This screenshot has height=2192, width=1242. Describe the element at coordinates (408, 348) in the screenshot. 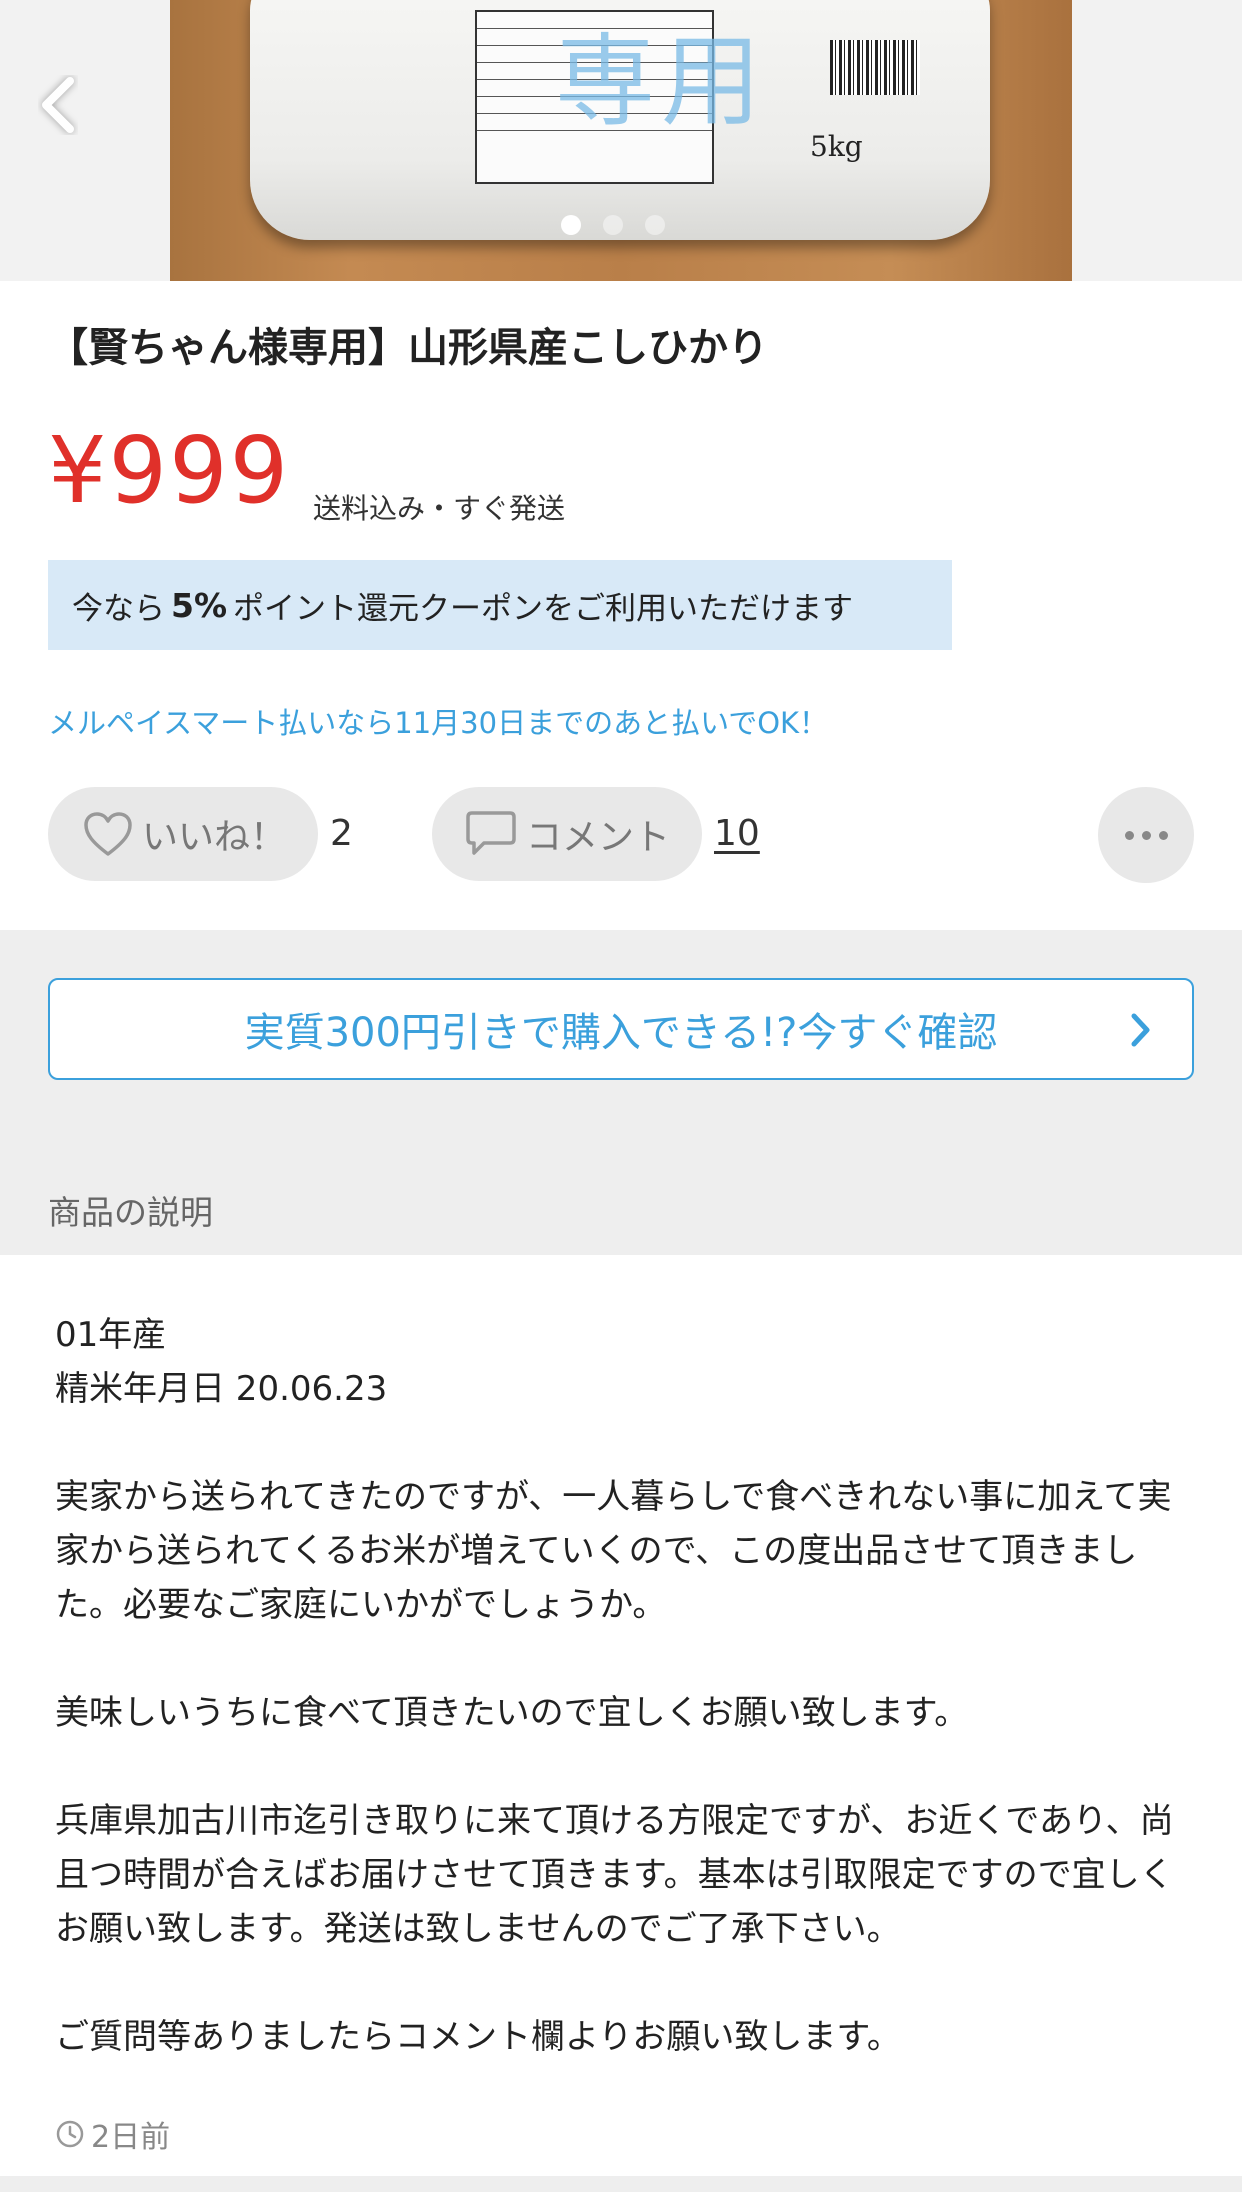

I see `item-title: 【賢ちゃん様専用】山形県産こしひかり` at that location.